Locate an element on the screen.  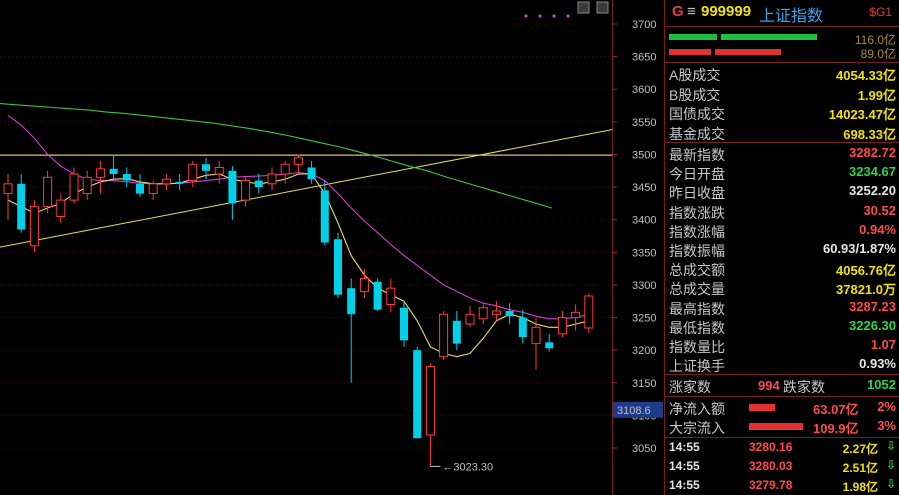
stat-label: 最低指数 is located at coordinates (697, 327).